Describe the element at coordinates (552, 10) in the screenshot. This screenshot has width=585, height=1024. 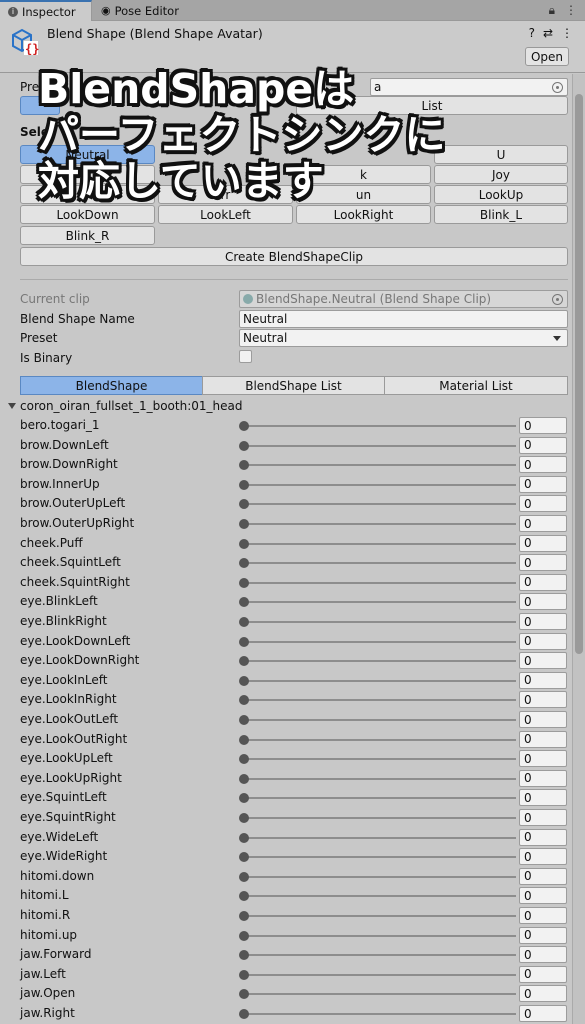
I see `lock-icon: 🔒︎` at that location.